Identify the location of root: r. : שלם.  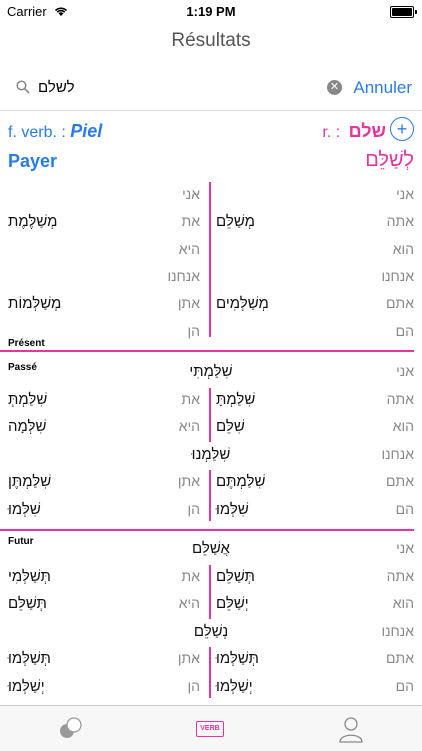
(354, 131).